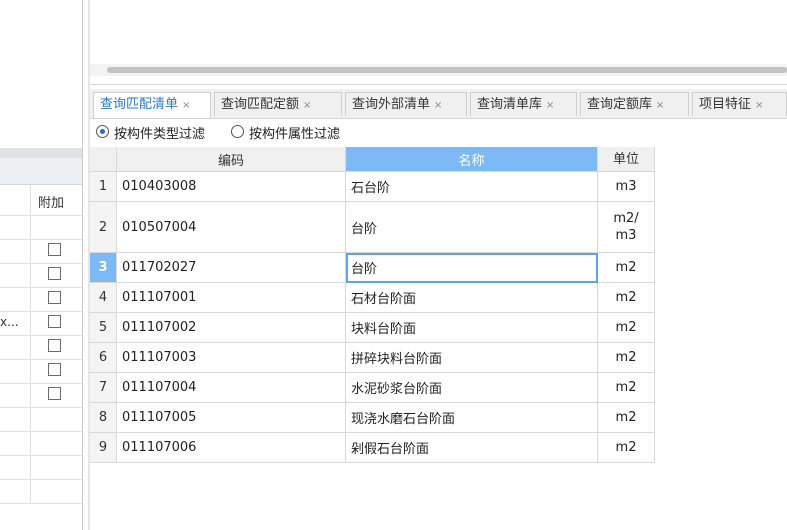  I want to click on query-tab-bar: 查询匹配清单 × 查询匹配定额 × 查询外部清单 × 查询清单库 × 查询定额库 × 项目特征 ×, so click(438, 104).